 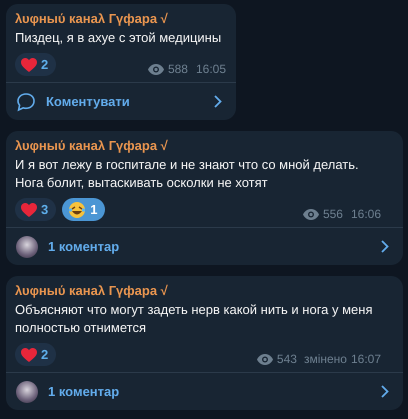 I want to click on view-count: 543, so click(x=286, y=359).